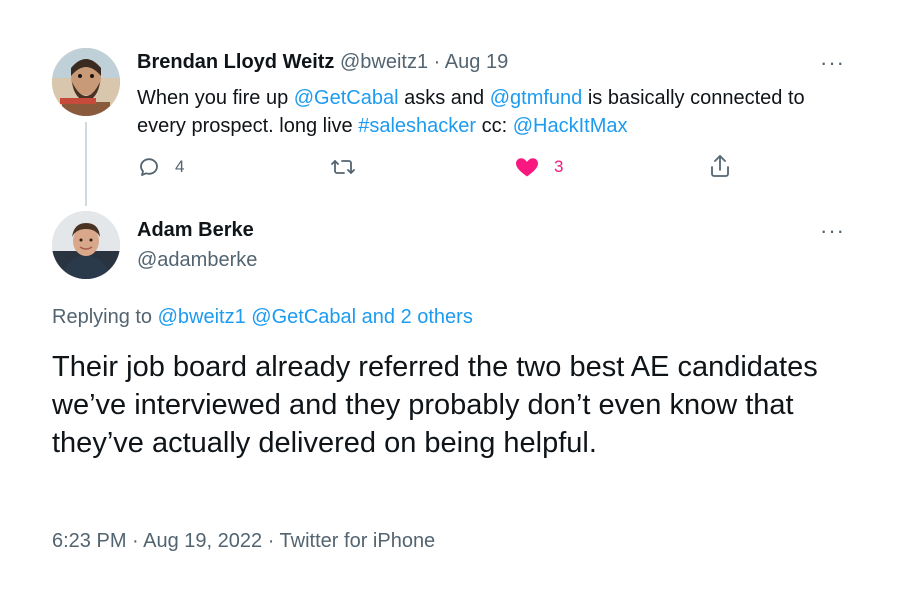  What do you see at coordinates (197, 260) in the screenshot?
I see `reply-author-handle: @adamberke` at bounding box center [197, 260].